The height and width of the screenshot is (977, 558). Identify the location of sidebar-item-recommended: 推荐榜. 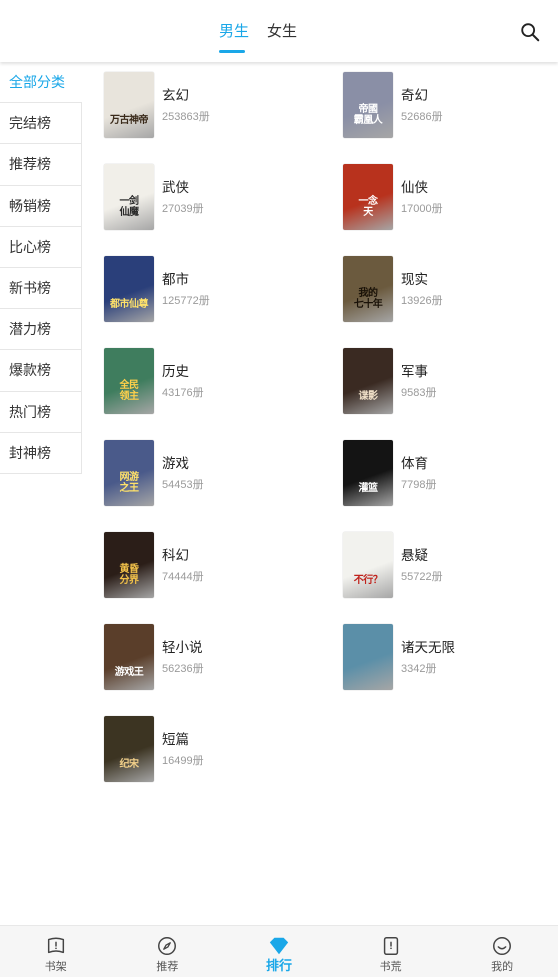
(41, 165).